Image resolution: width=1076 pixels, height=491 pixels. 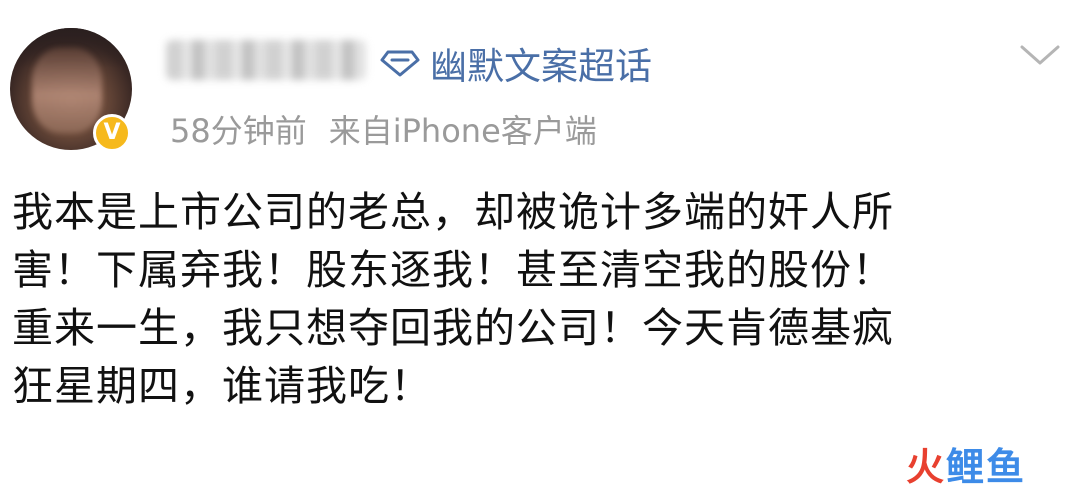 What do you see at coordinates (222, 386) in the screenshot?
I see `content-line: 狂星期四，谁请我吃！` at bounding box center [222, 386].